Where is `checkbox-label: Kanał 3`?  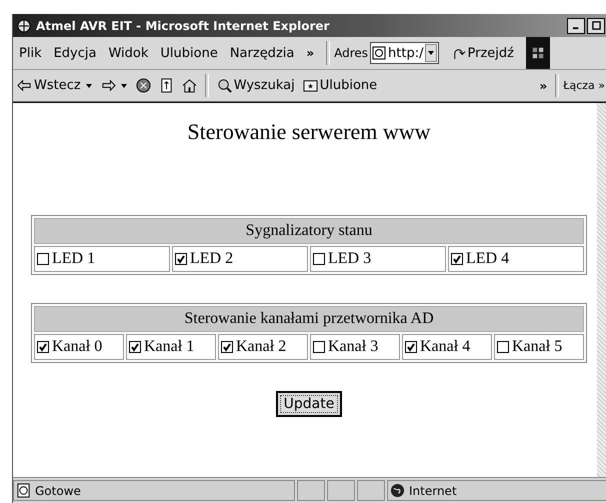 checkbox-label: Kanał 3 is located at coordinates (353, 347).